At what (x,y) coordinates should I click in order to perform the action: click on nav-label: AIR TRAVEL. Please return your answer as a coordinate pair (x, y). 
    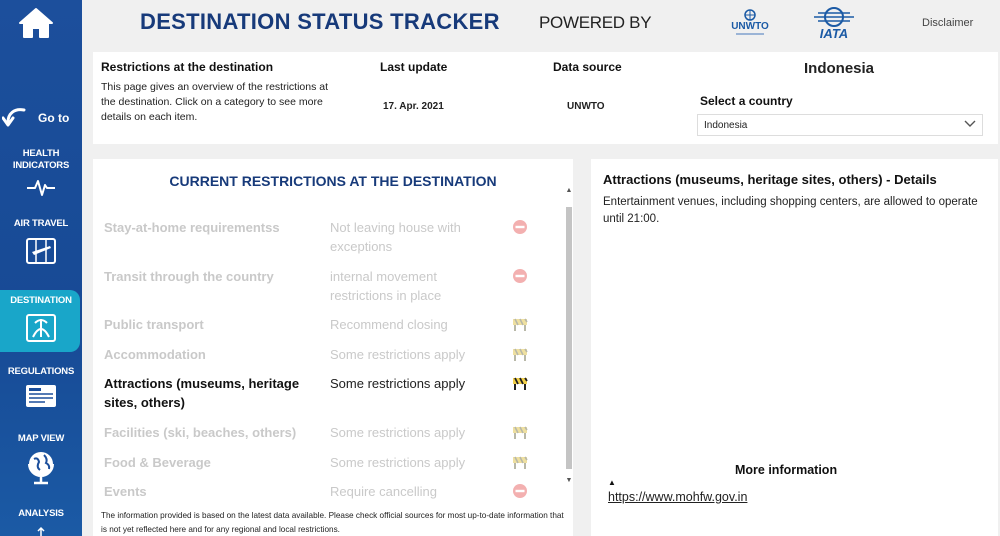
    Looking at the image, I should click on (41, 223).